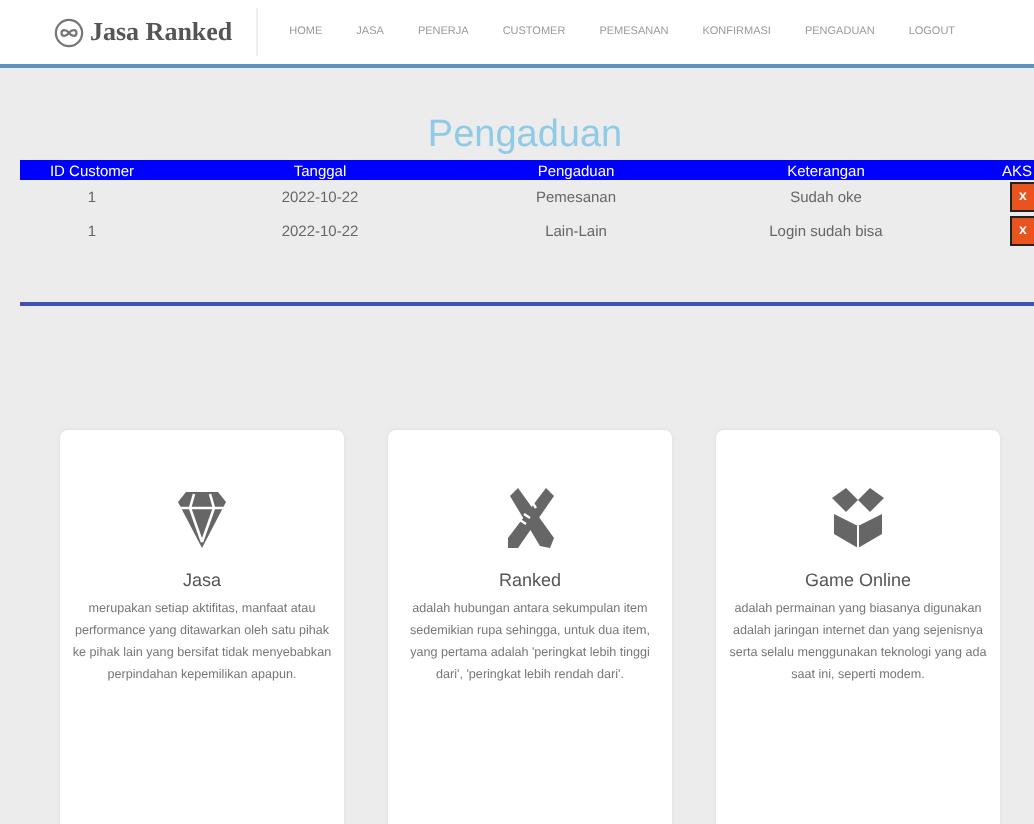 The image size is (1034, 824). I want to click on diamond-icon, so click(202, 520).